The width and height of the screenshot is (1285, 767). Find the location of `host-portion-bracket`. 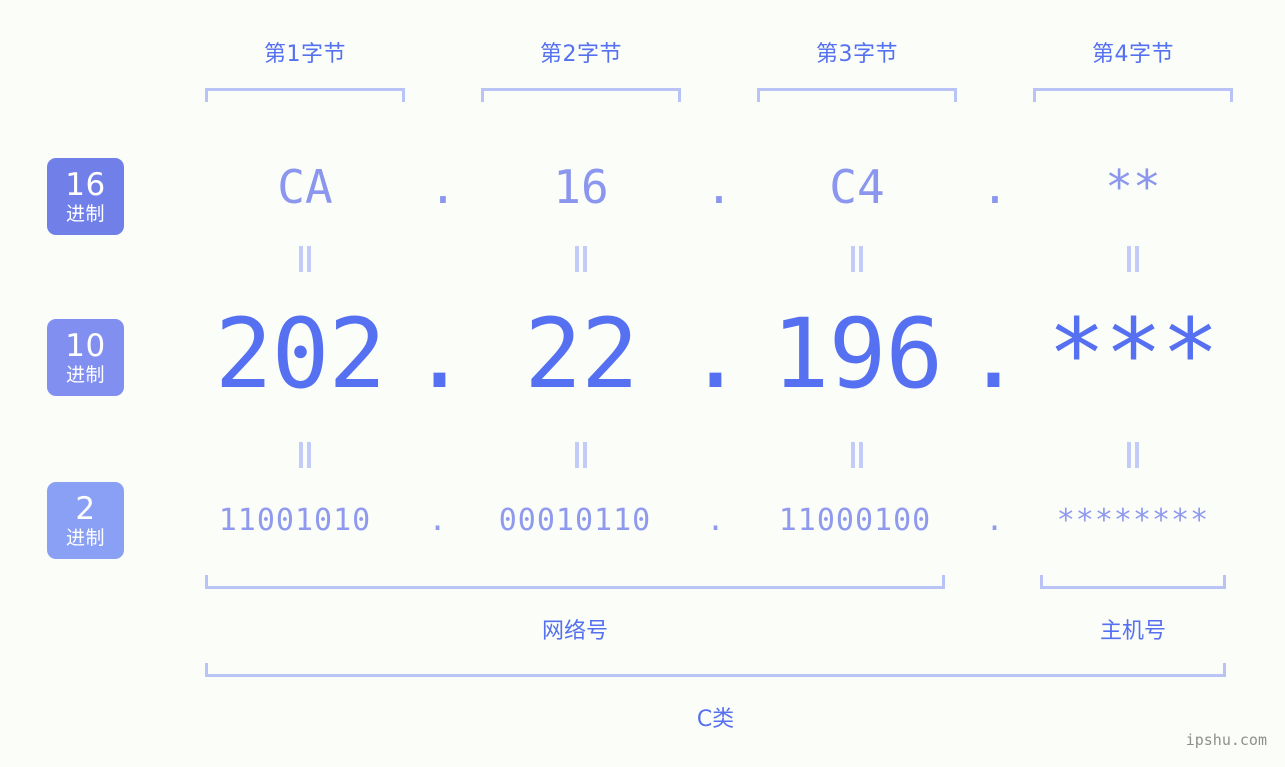

host-portion-bracket is located at coordinates (1133, 582).